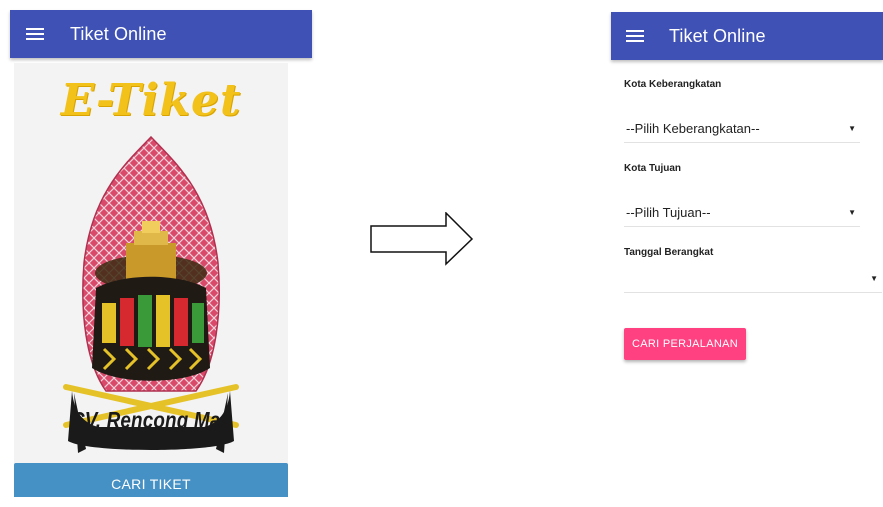  I want to click on brand-text: E-Tiket, so click(151, 100).